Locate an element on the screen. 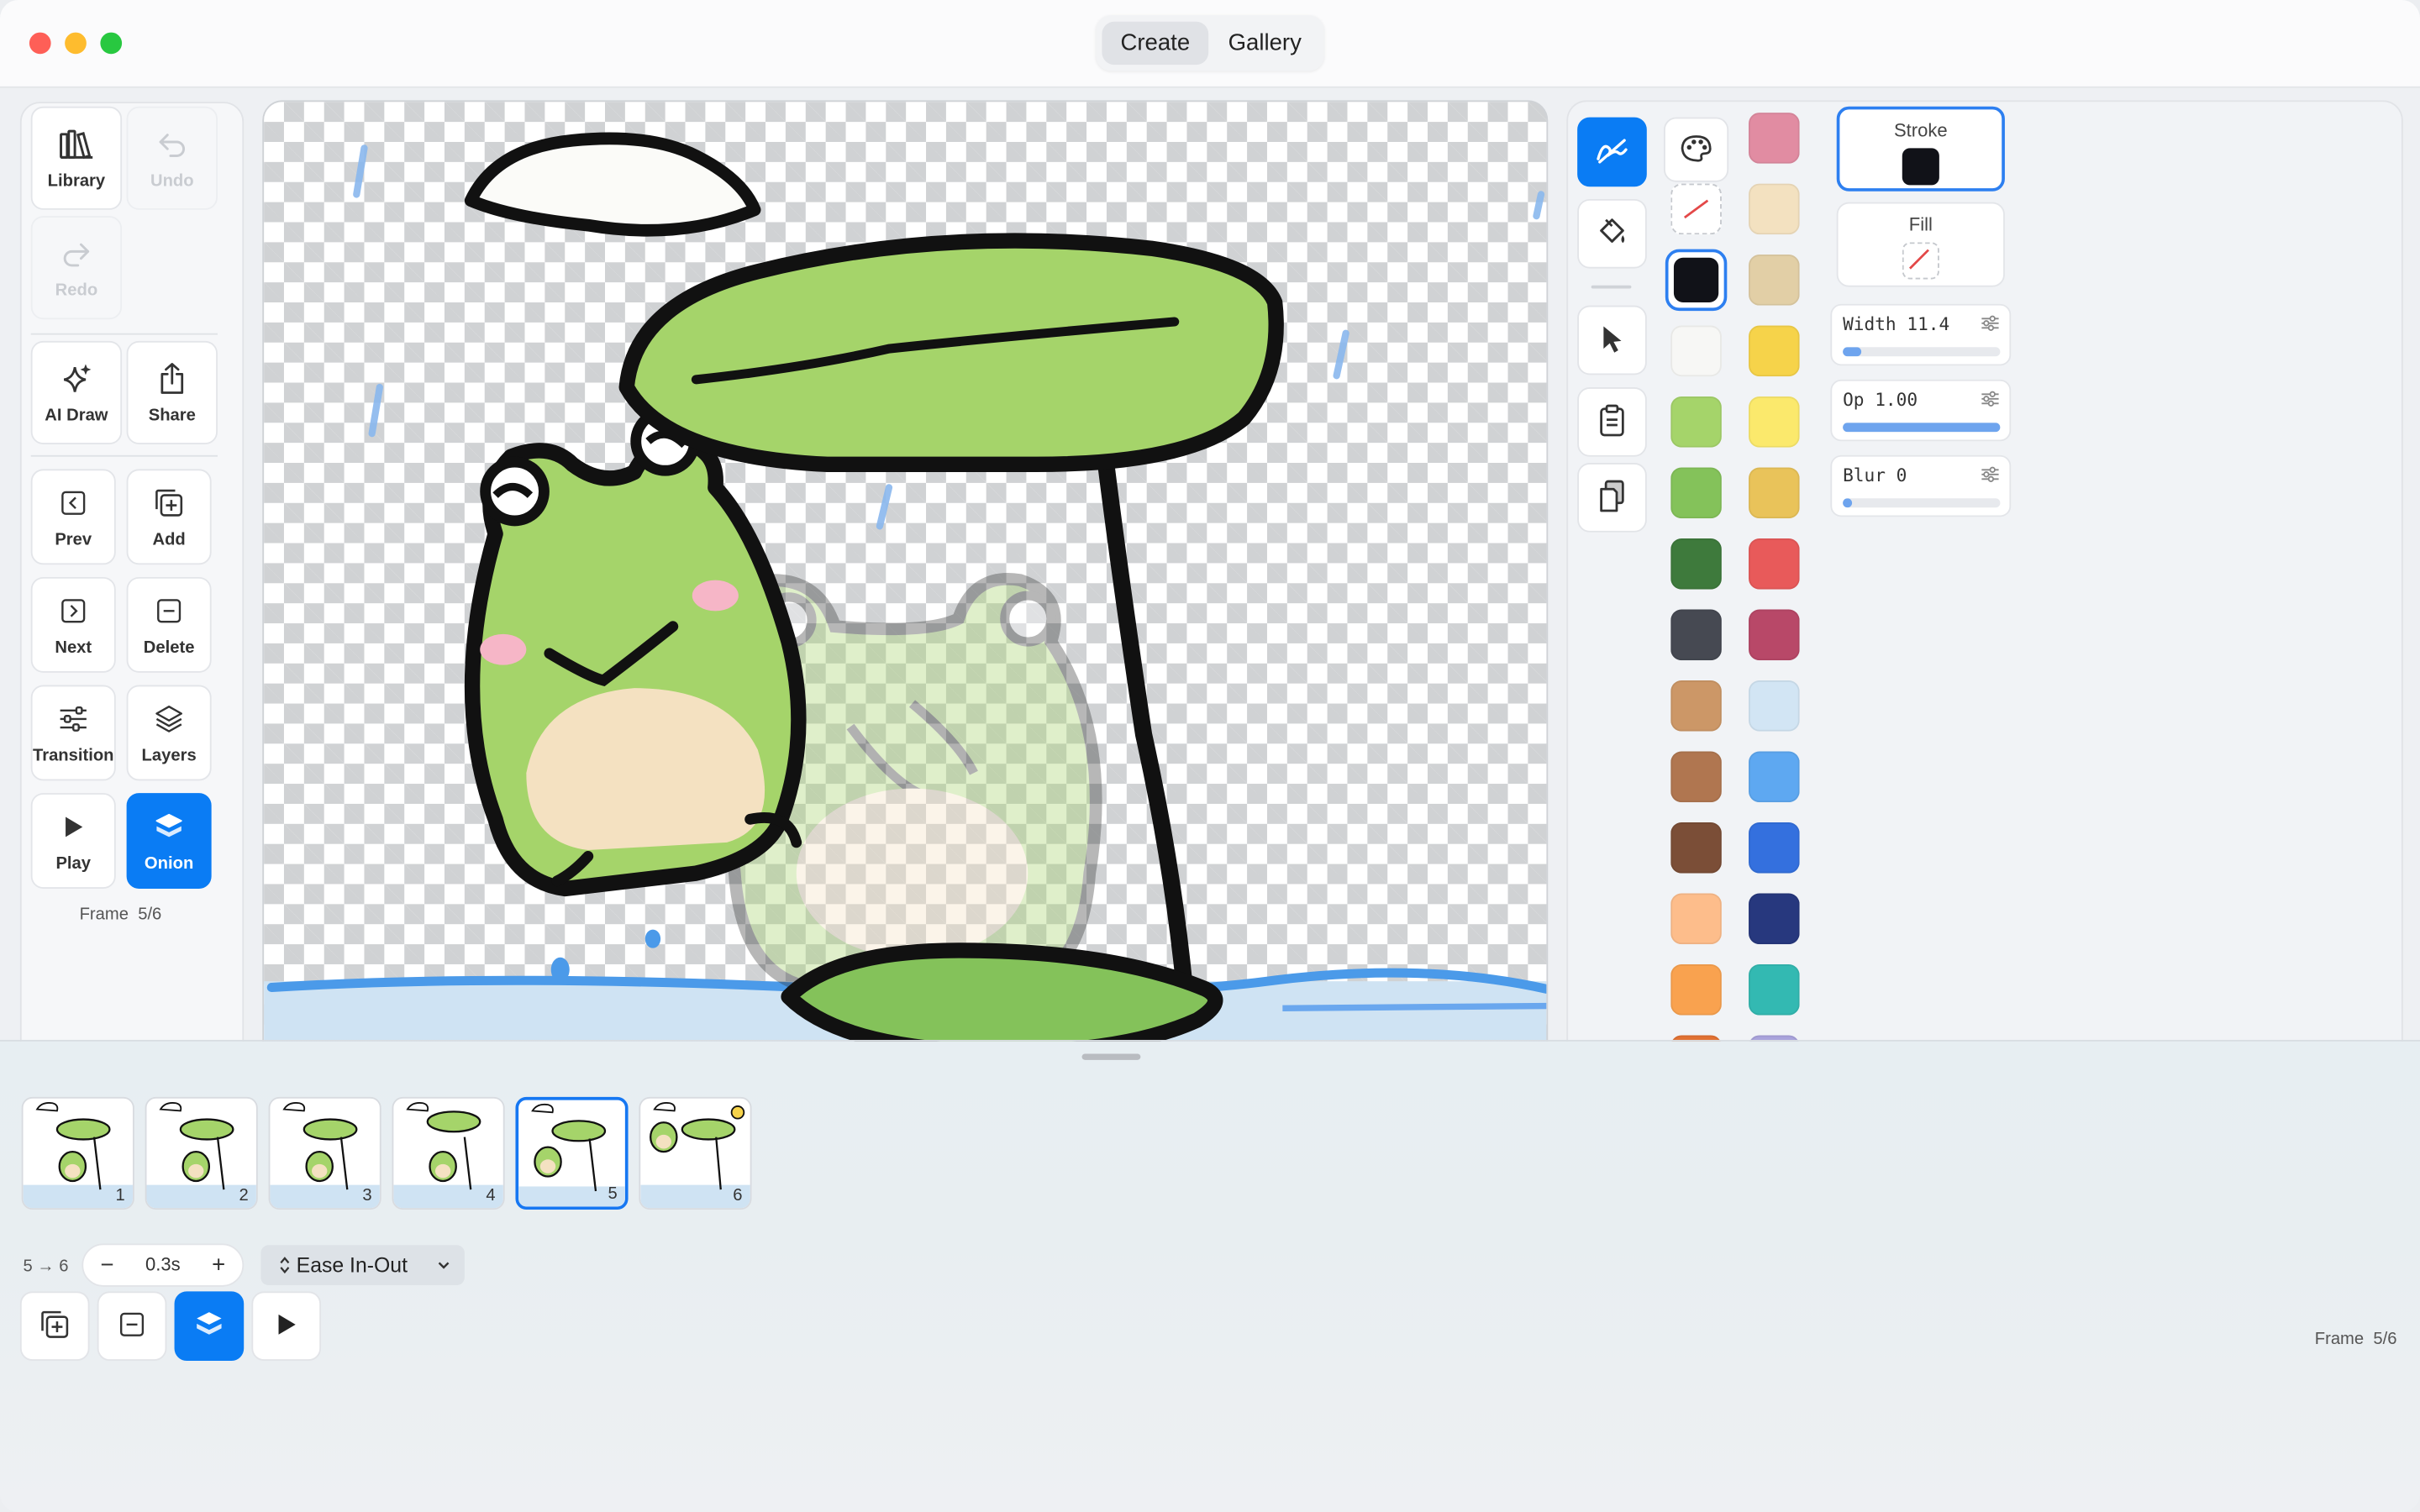 This screenshot has width=2420, height=1512. add-frame-button: Add is located at coordinates (169, 517).